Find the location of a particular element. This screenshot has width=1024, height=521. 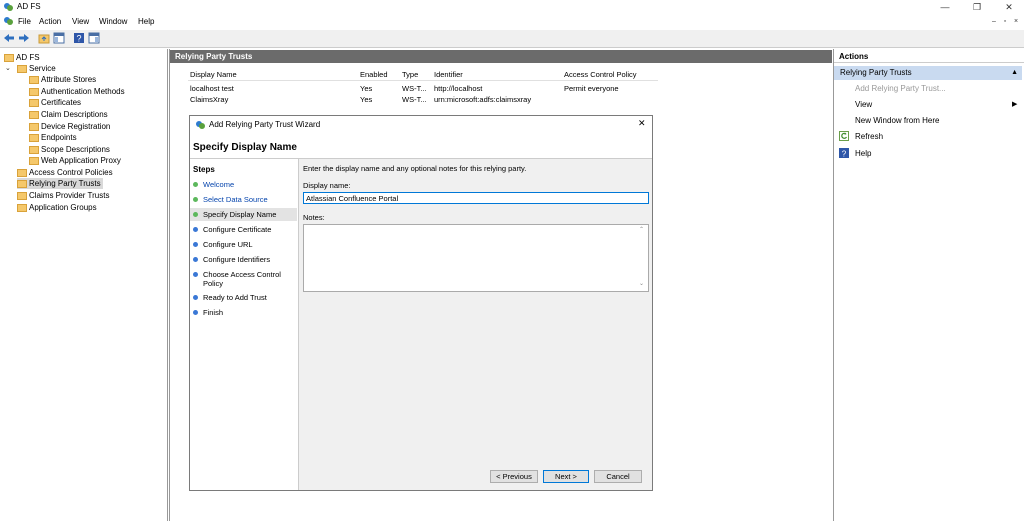

column-header-type: Type is located at coordinates (410, 74).